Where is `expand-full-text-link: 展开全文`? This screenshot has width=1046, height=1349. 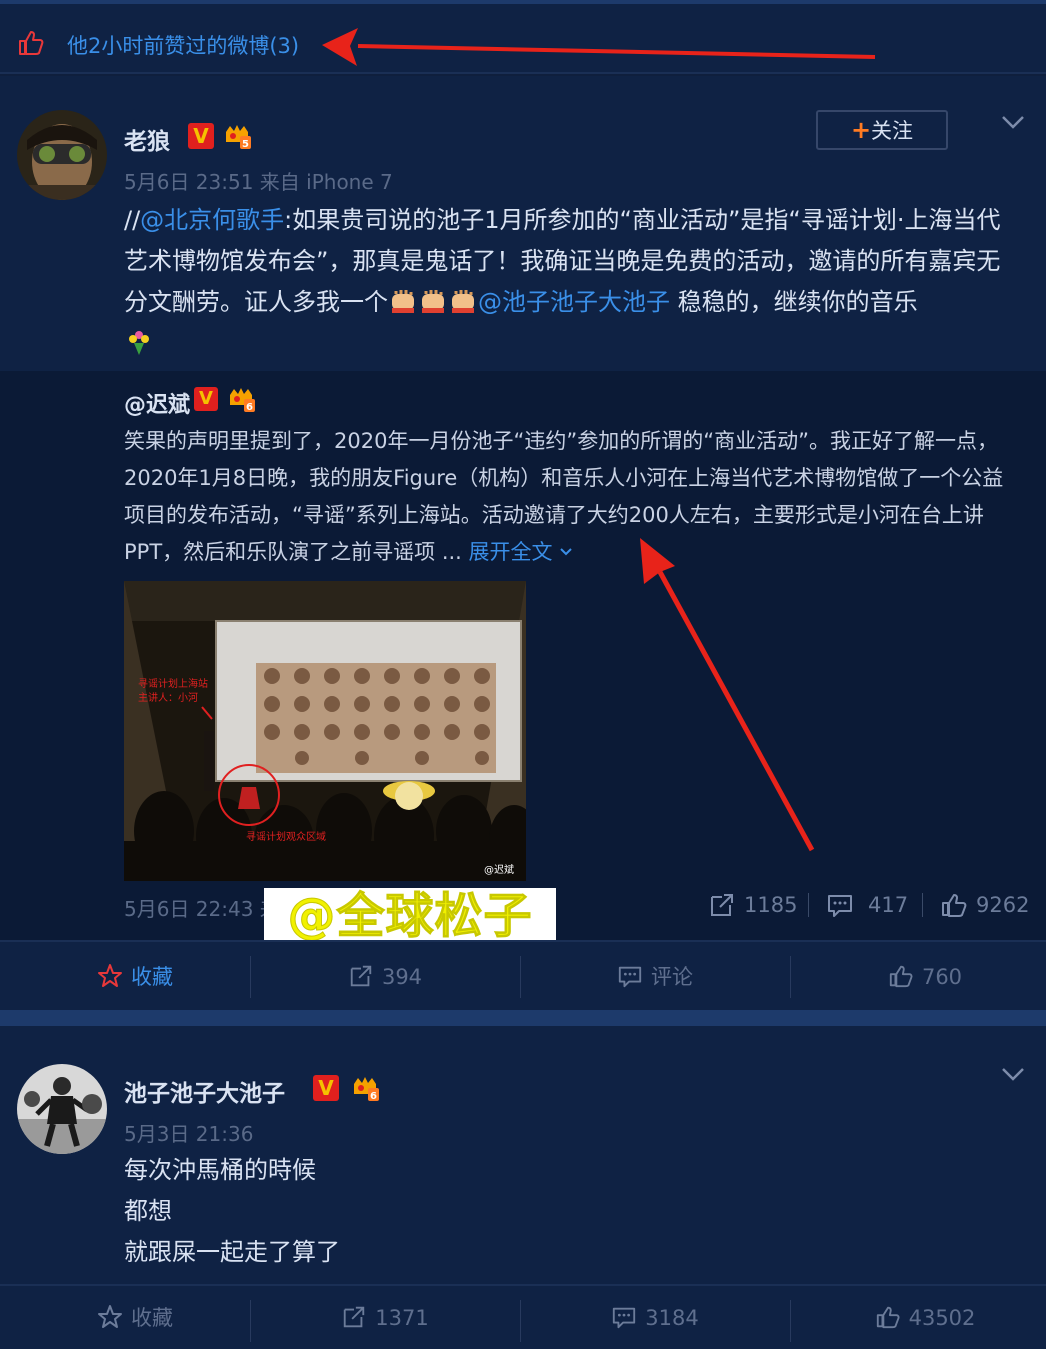 expand-full-text-link: 展开全文 is located at coordinates (521, 552).